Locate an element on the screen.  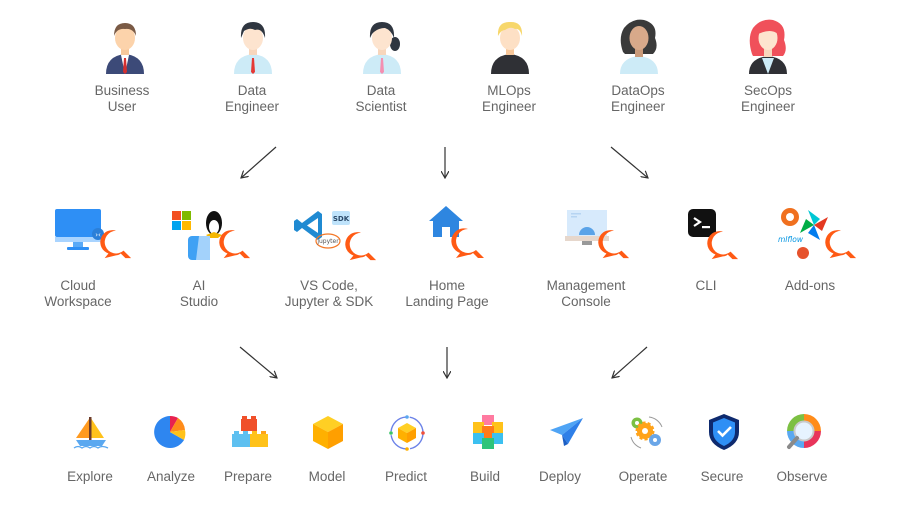
interface-label-home-landing-page: Home Landing Page is located at coordinates (446, 294).